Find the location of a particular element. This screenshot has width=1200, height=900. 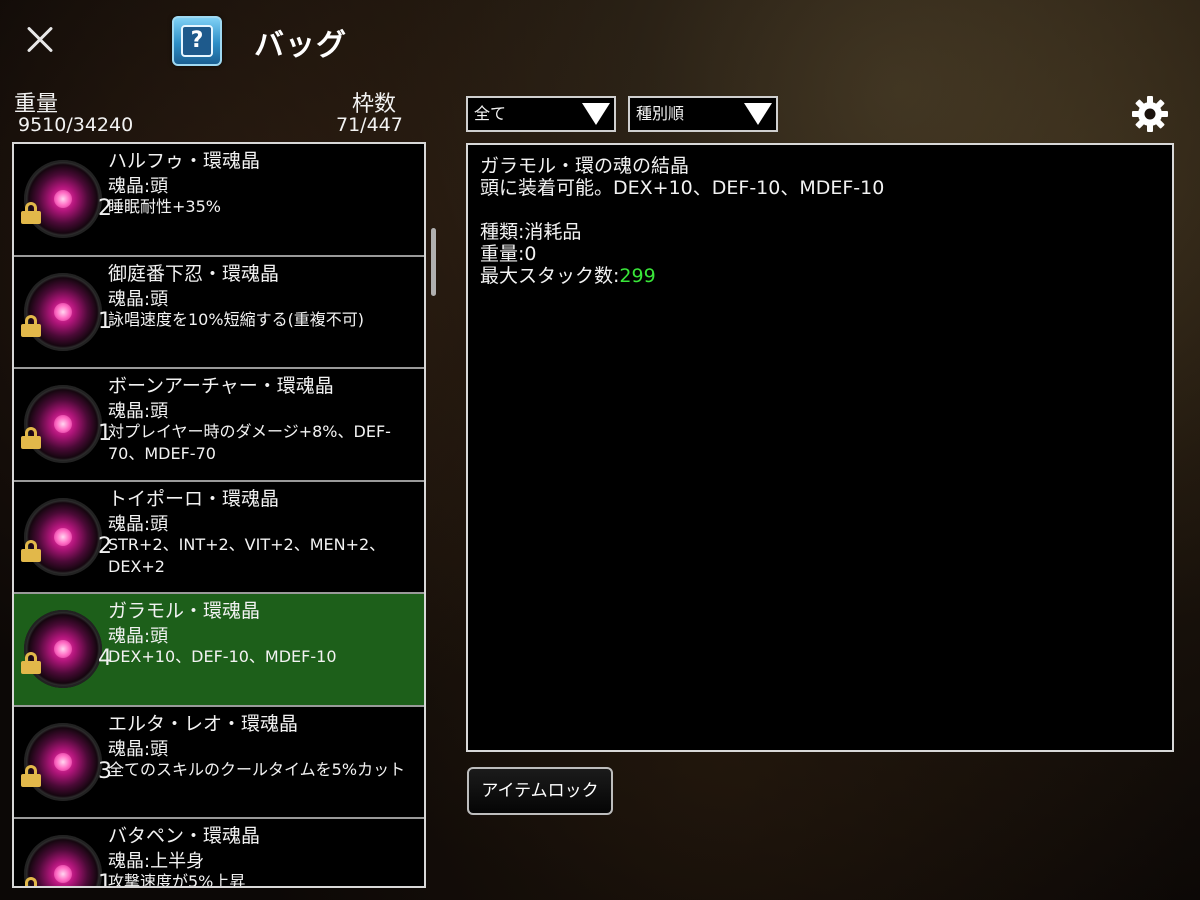

list-item: 3 エルタ・レオ・環魂晶 魂晶:頭 全てのスキルのクールタイムを5%カット is located at coordinates (219, 762).